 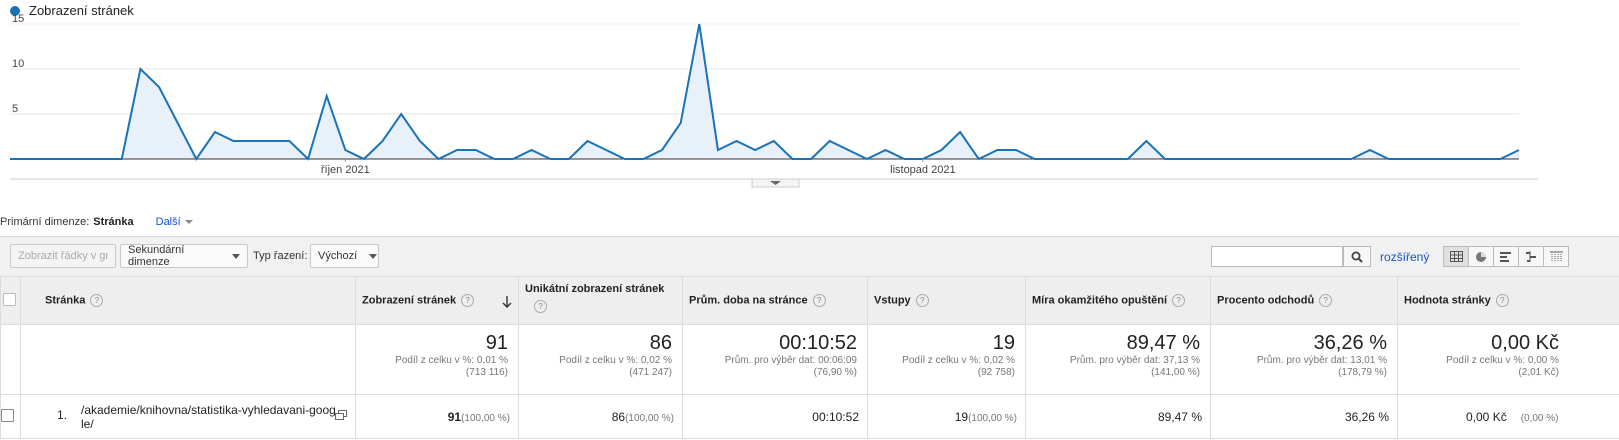 What do you see at coordinates (1266, 300) in the screenshot?
I see `column-label: Procento odchodů` at bounding box center [1266, 300].